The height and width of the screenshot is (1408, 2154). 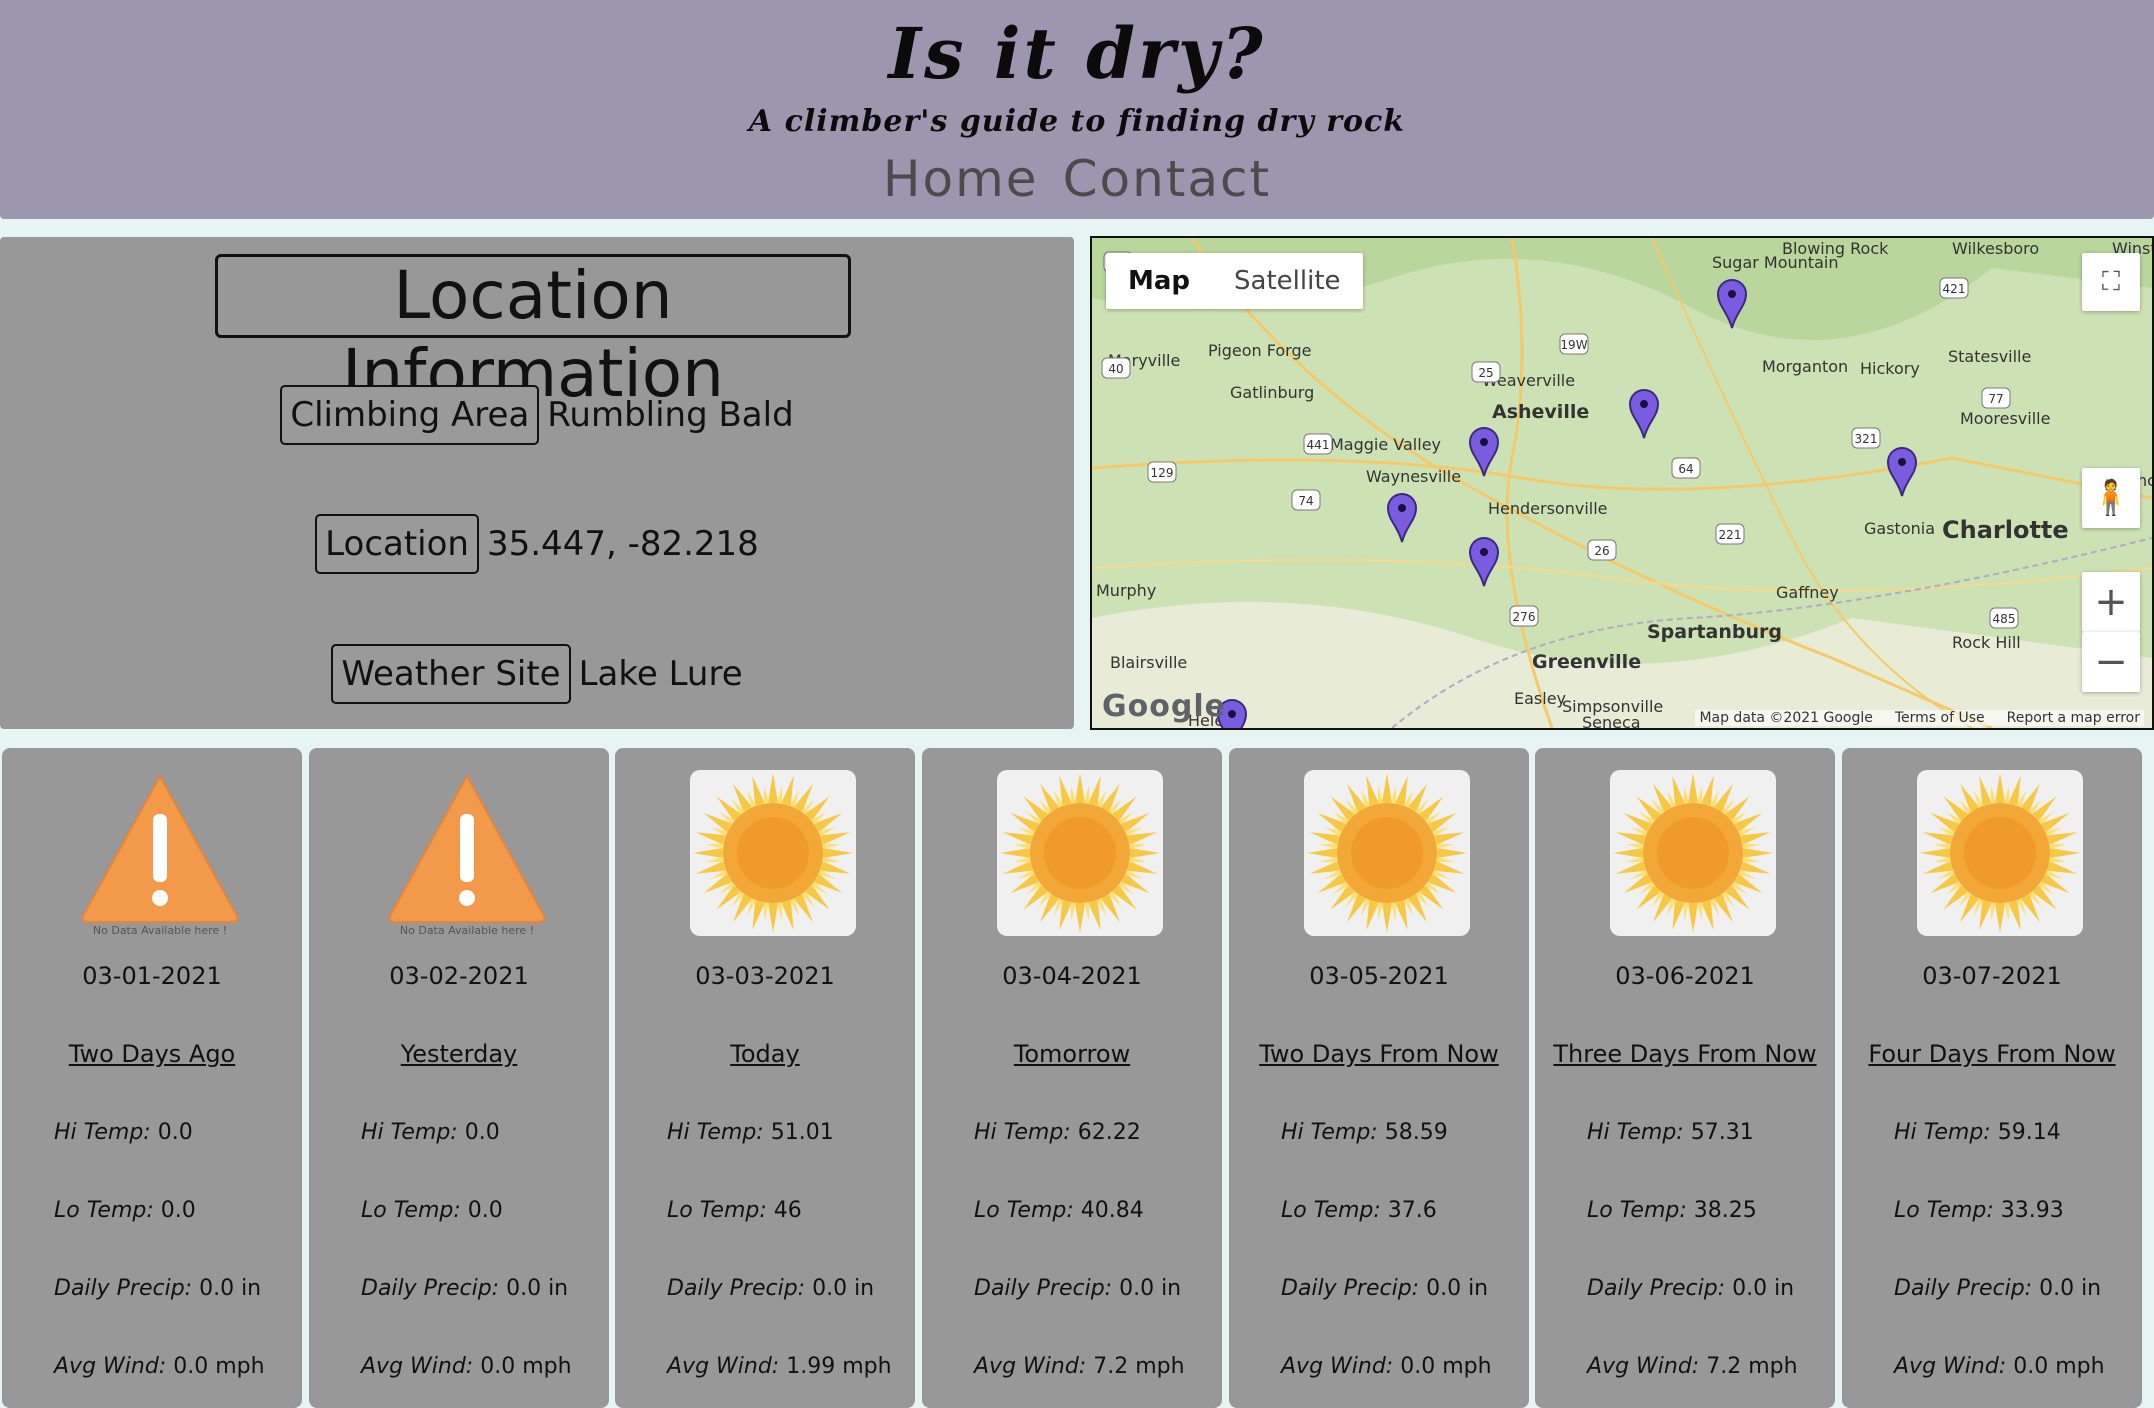 What do you see at coordinates (1072, 976) in the screenshot?
I see `forecast-date: 03-04-2021` at bounding box center [1072, 976].